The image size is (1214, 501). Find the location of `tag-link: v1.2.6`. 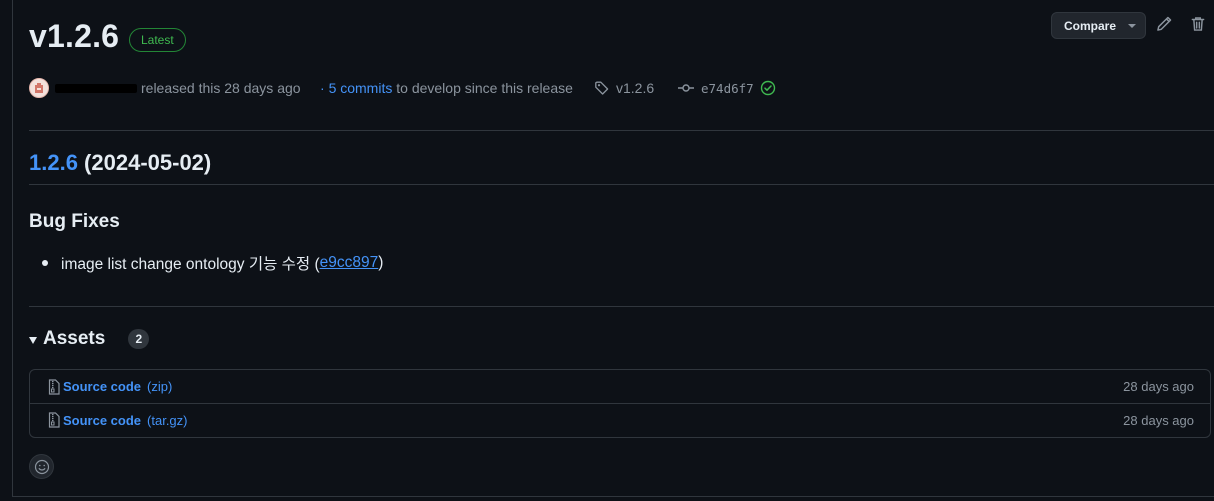

tag-link: v1.2.6 is located at coordinates (624, 88).